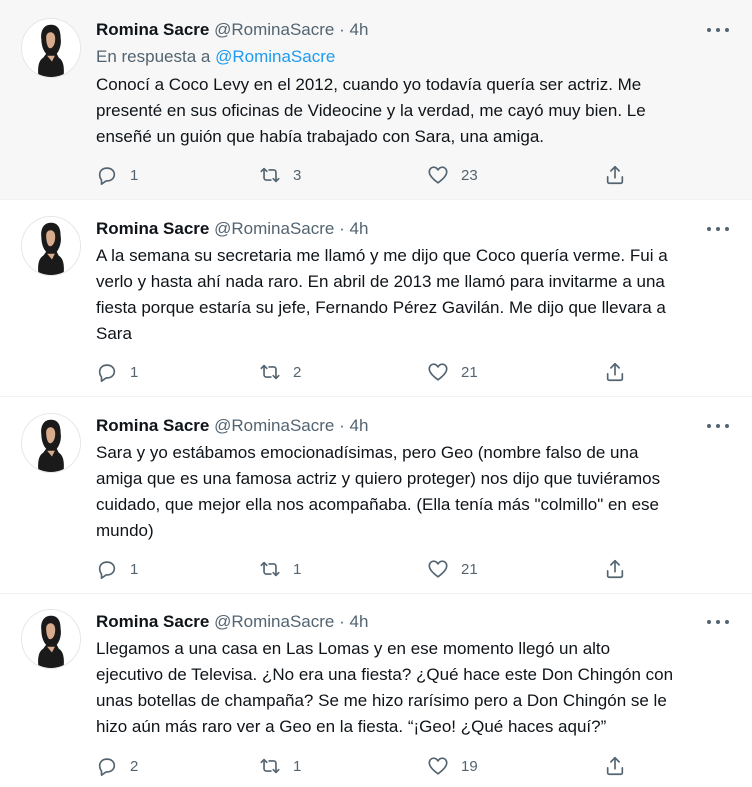  I want to click on retweet-count: 3, so click(297, 175).